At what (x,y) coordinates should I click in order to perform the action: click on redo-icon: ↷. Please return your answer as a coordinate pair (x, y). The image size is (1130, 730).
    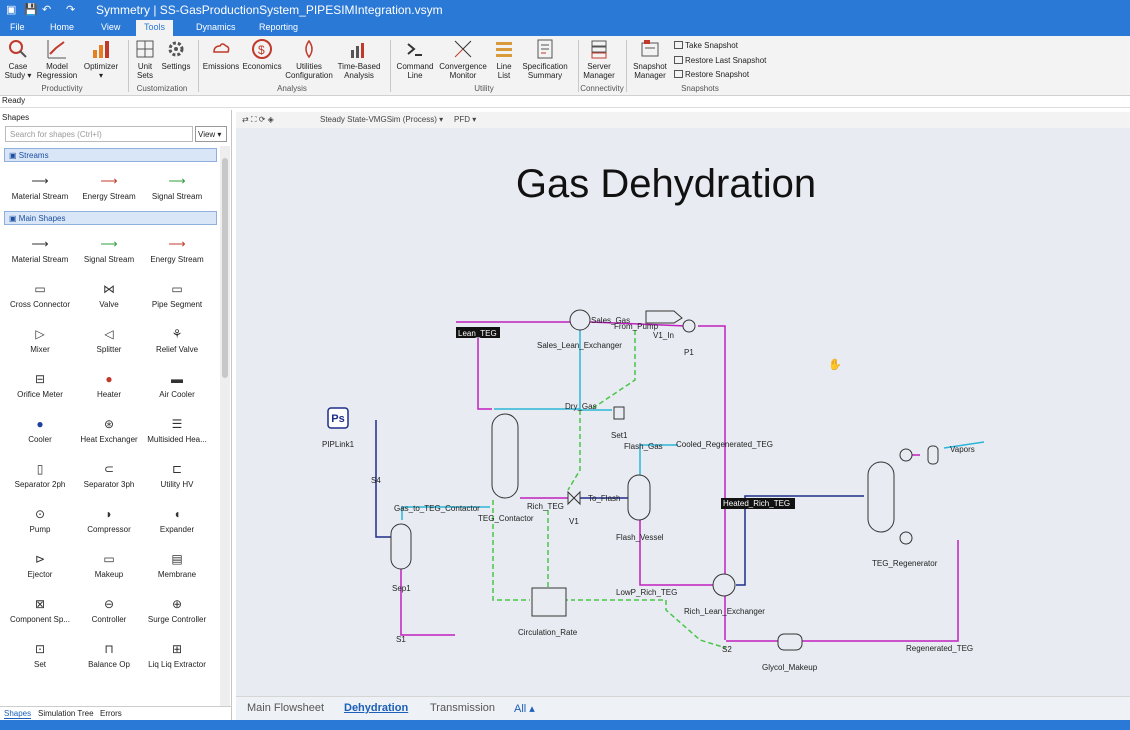
    Looking at the image, I should click on (70, 9).